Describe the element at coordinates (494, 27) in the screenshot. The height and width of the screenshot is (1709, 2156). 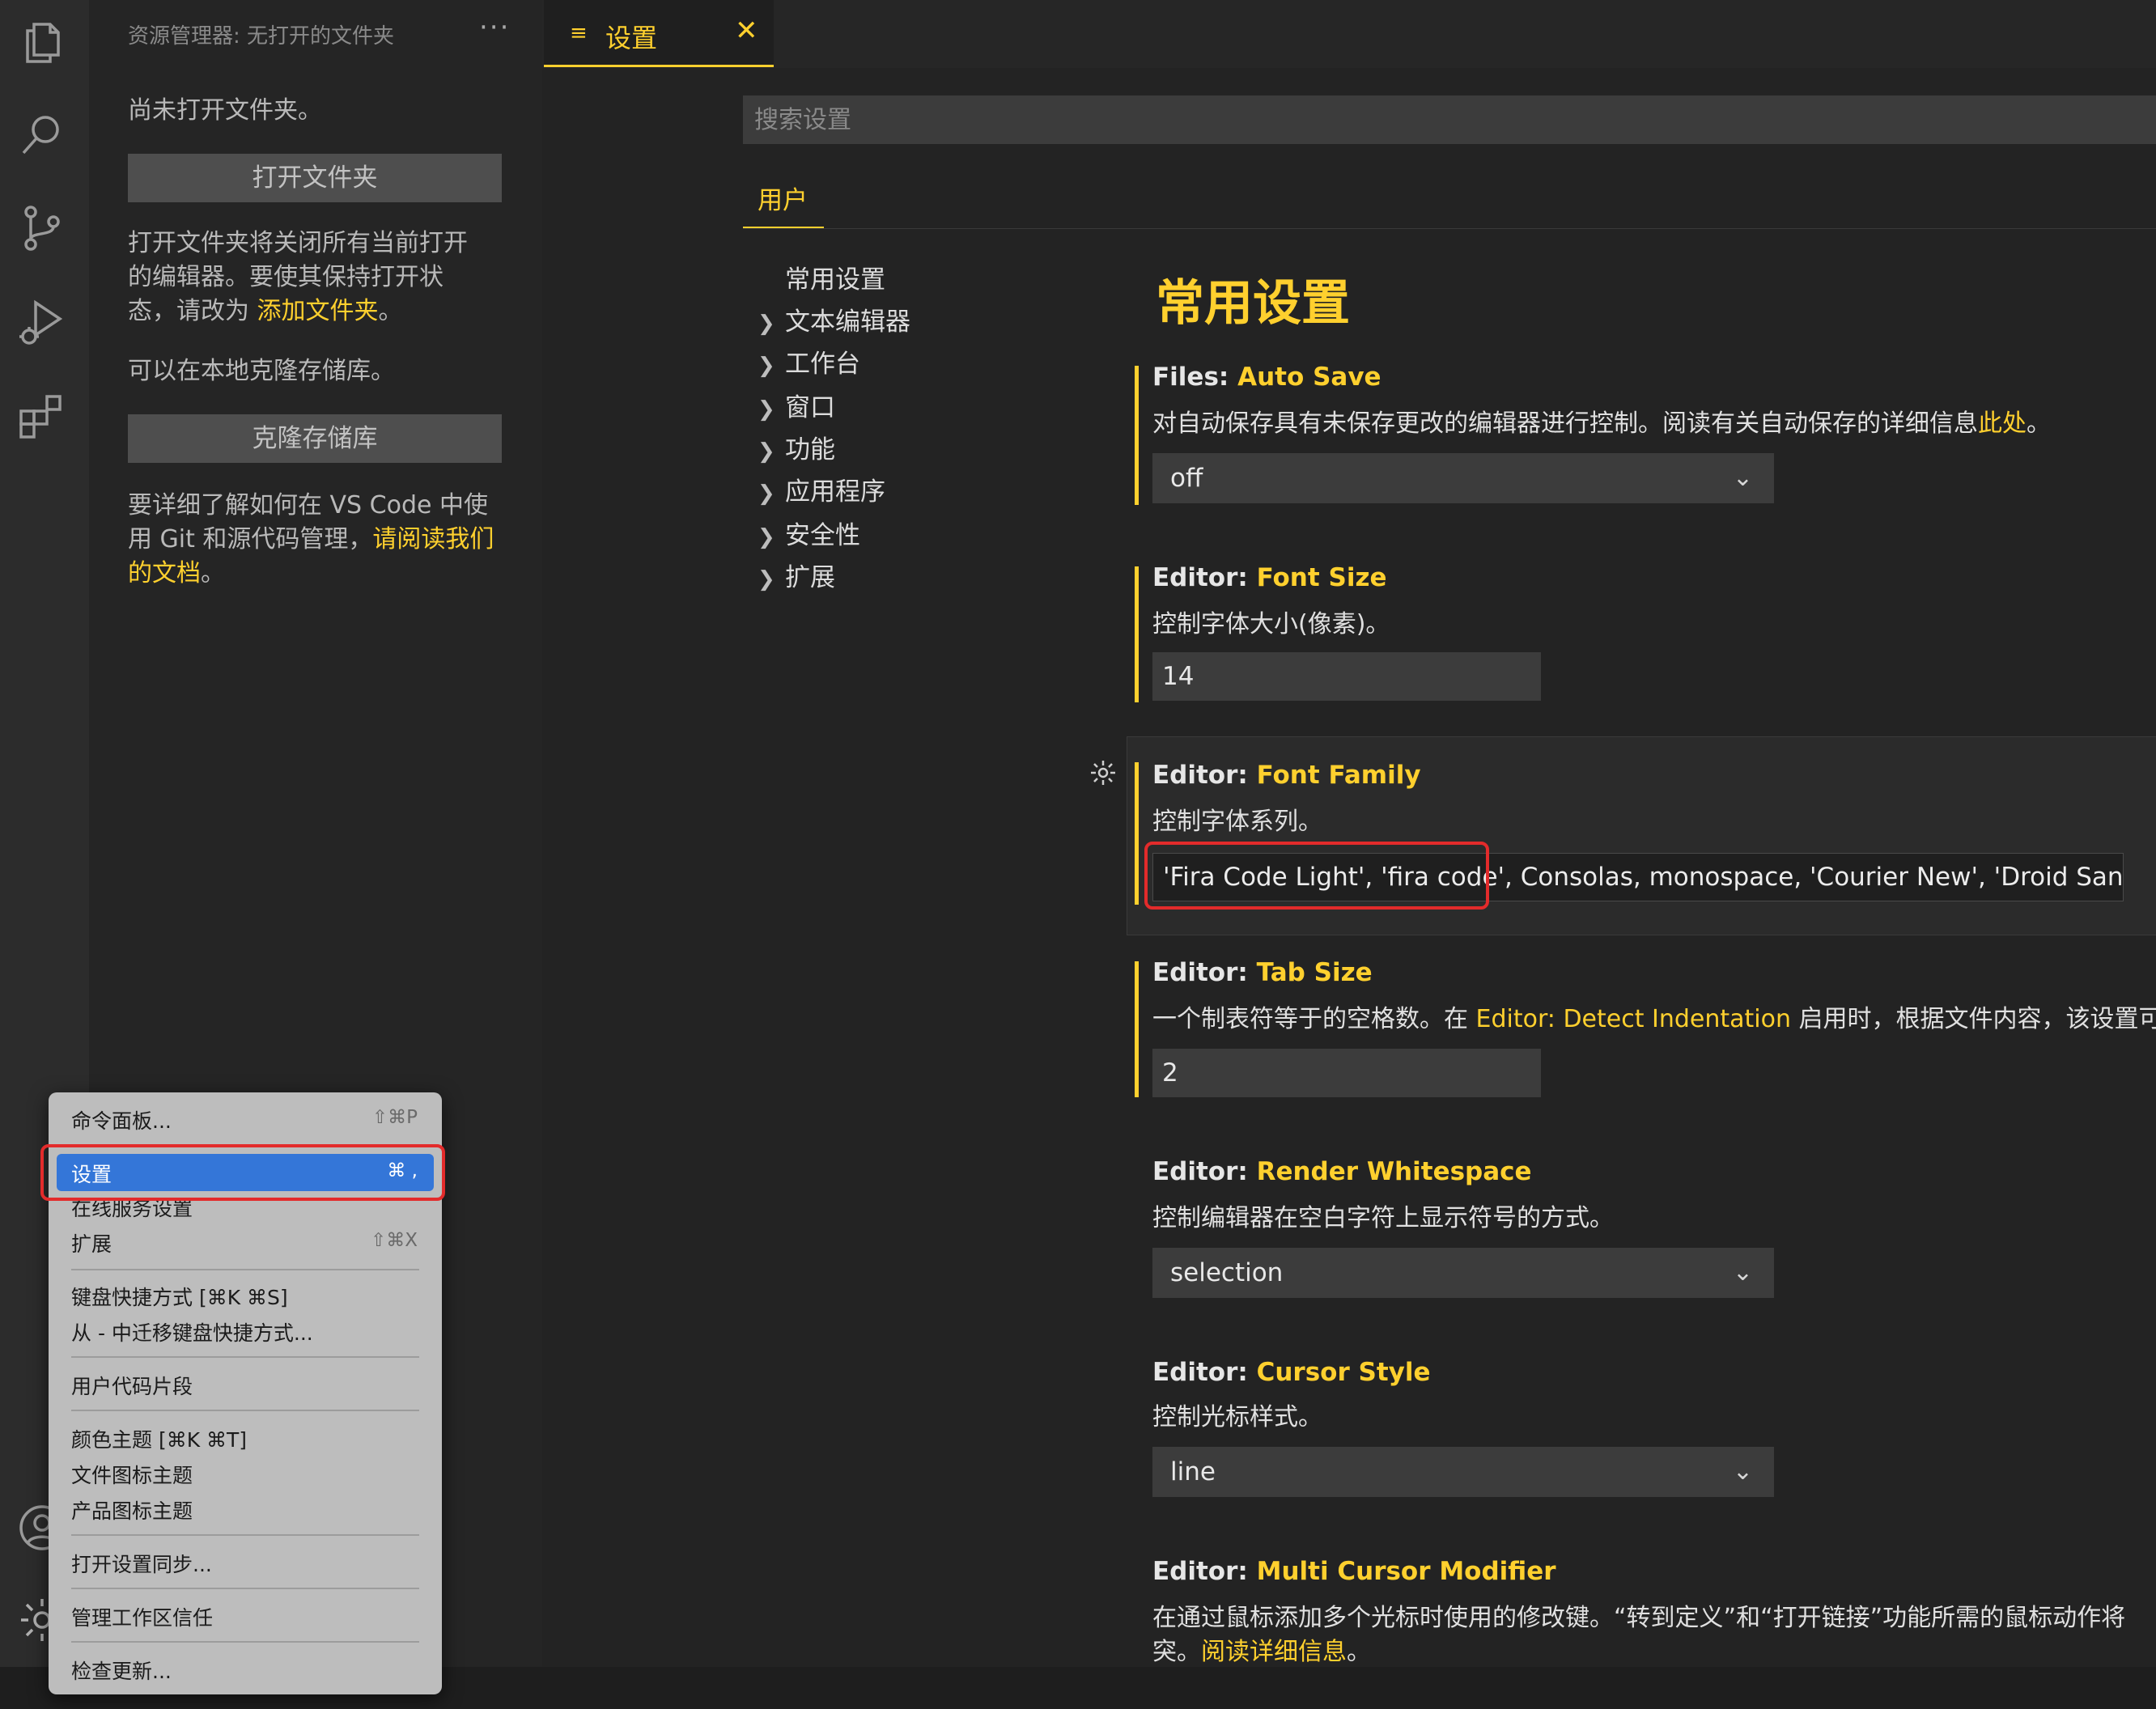
I see `more-actions-icon: ···` at that location.